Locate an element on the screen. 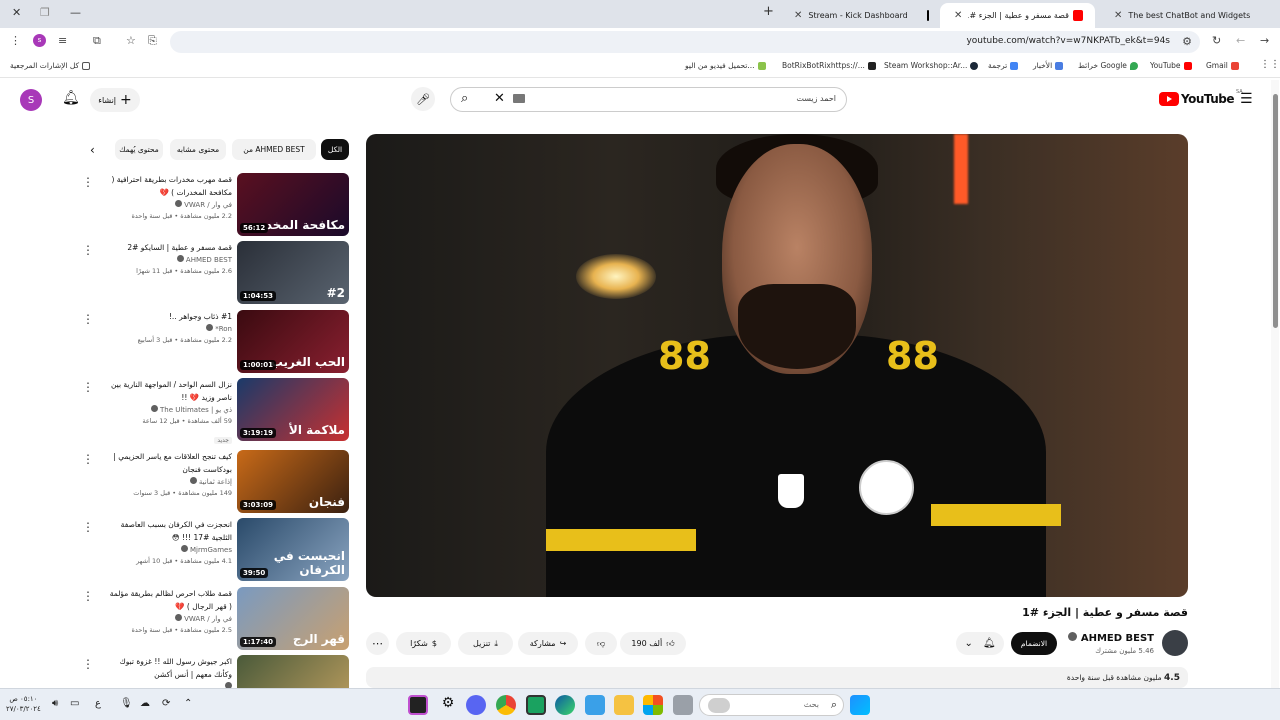 This screenshot has height=720, width=1280. recommendation-thumbnail: انحبست في الكرفان 39:50 is located at coordinates (293, 549).